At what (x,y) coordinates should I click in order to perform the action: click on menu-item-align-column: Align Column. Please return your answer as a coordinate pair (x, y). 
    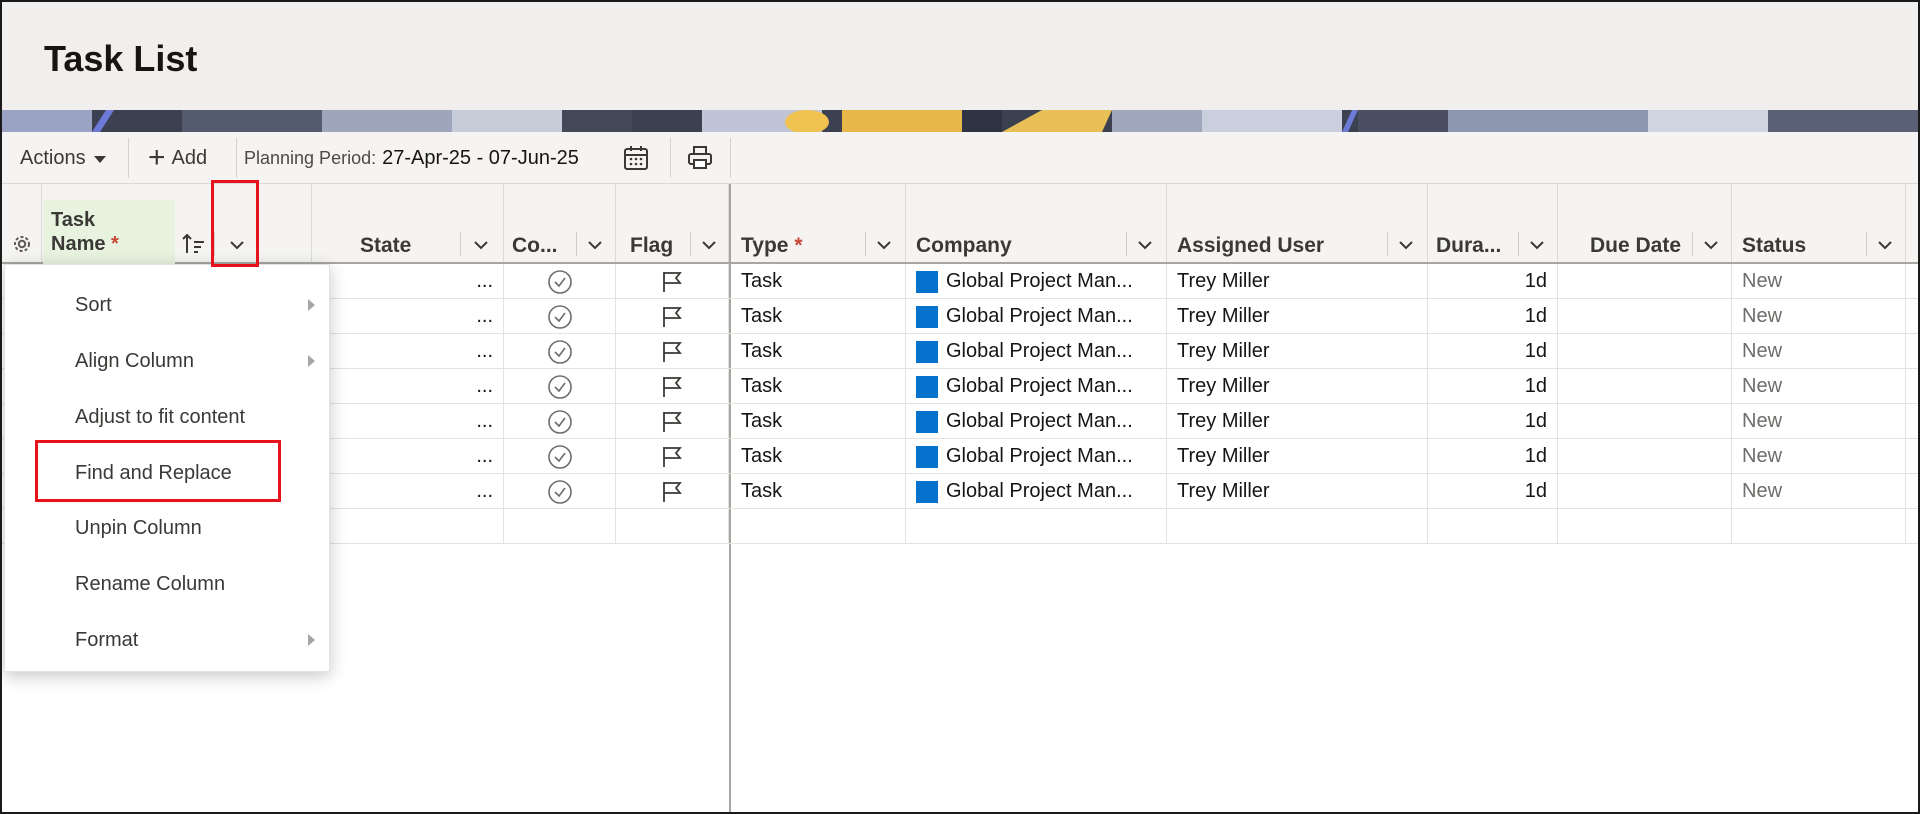
    Looking at the image, I should click on (167, 361).